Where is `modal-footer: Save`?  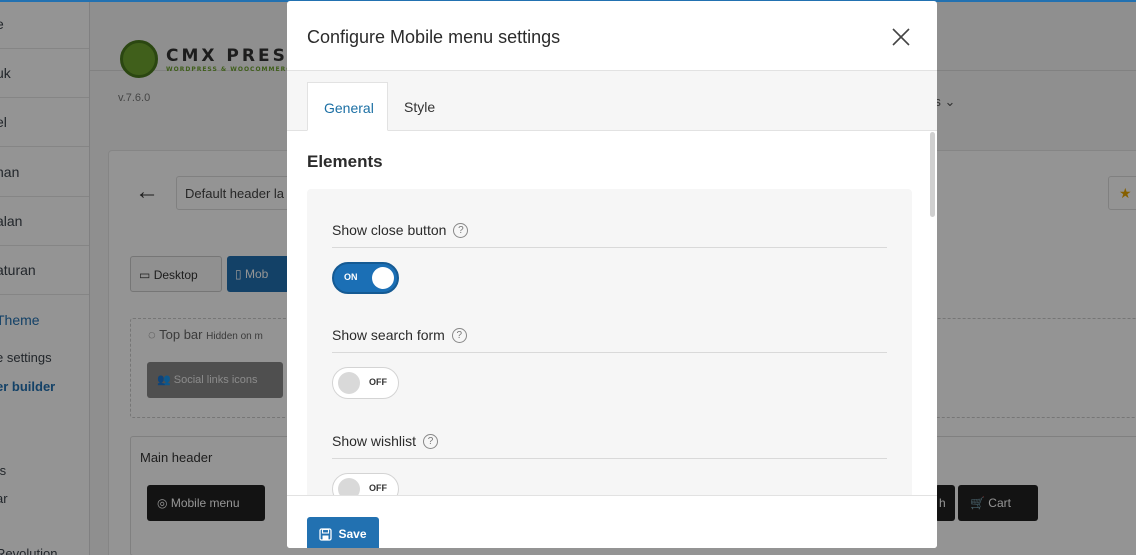 modal-footer: Save is located at coordinates (612, 521).